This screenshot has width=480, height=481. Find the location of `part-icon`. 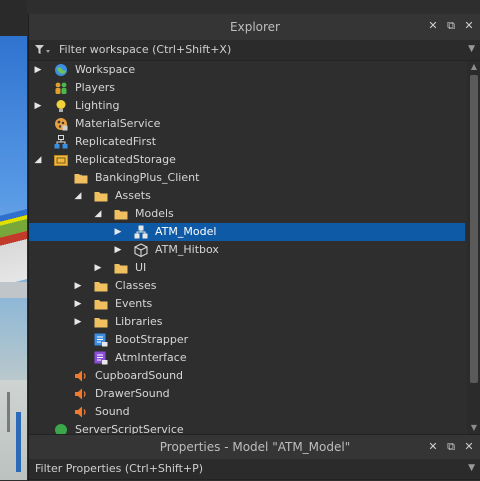

part-icon is located at coordinates (141, 250).